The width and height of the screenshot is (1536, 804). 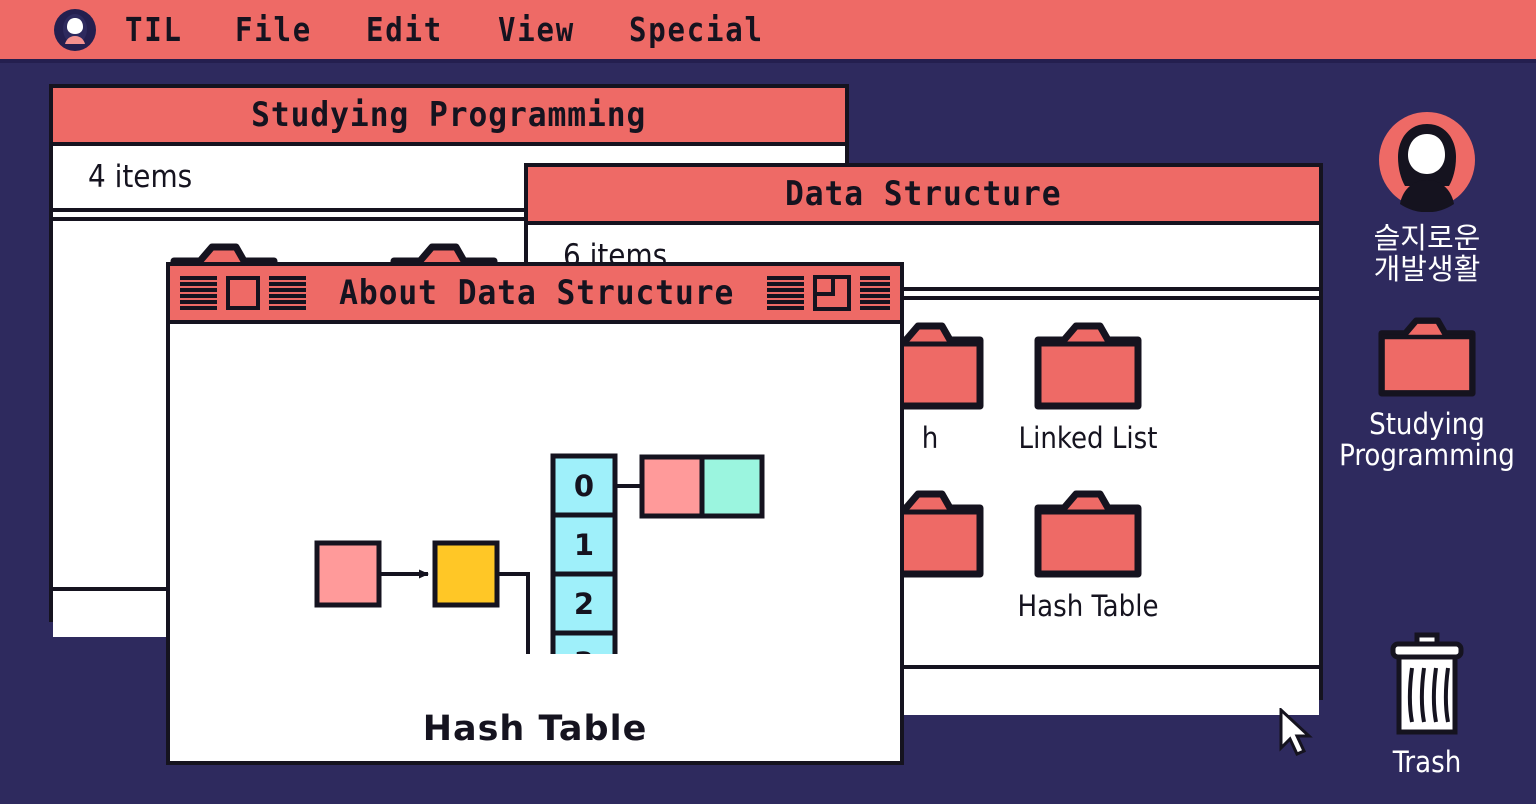 I want to click on list-item-label: Linked List, so click(x=1088, y=438).